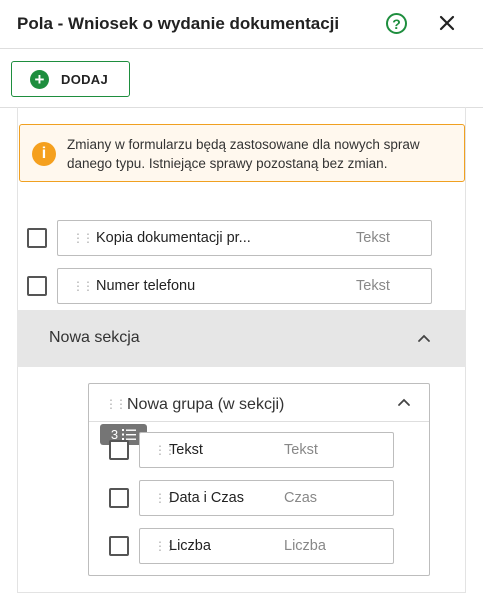 The image size is (483, 606). I want to click on field-row: ⋮⋮ Tekst Tekst, so click(266, 450).